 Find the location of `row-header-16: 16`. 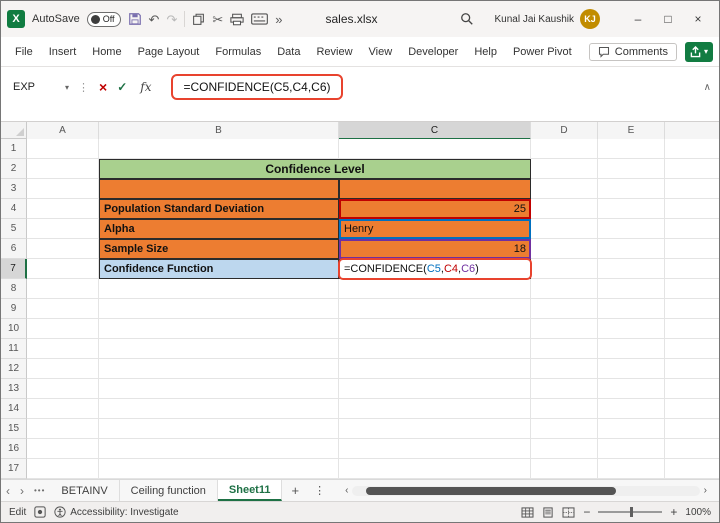

row-header-16: 16 is located at coordinates (14, 449).